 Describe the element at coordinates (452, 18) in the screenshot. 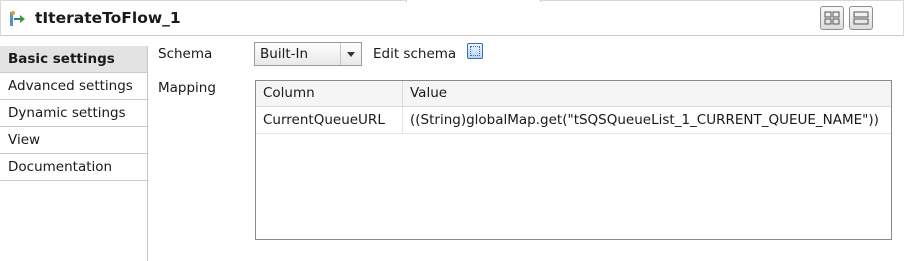

I see `component-title-bar: tIterateToFlow_1` at that location.